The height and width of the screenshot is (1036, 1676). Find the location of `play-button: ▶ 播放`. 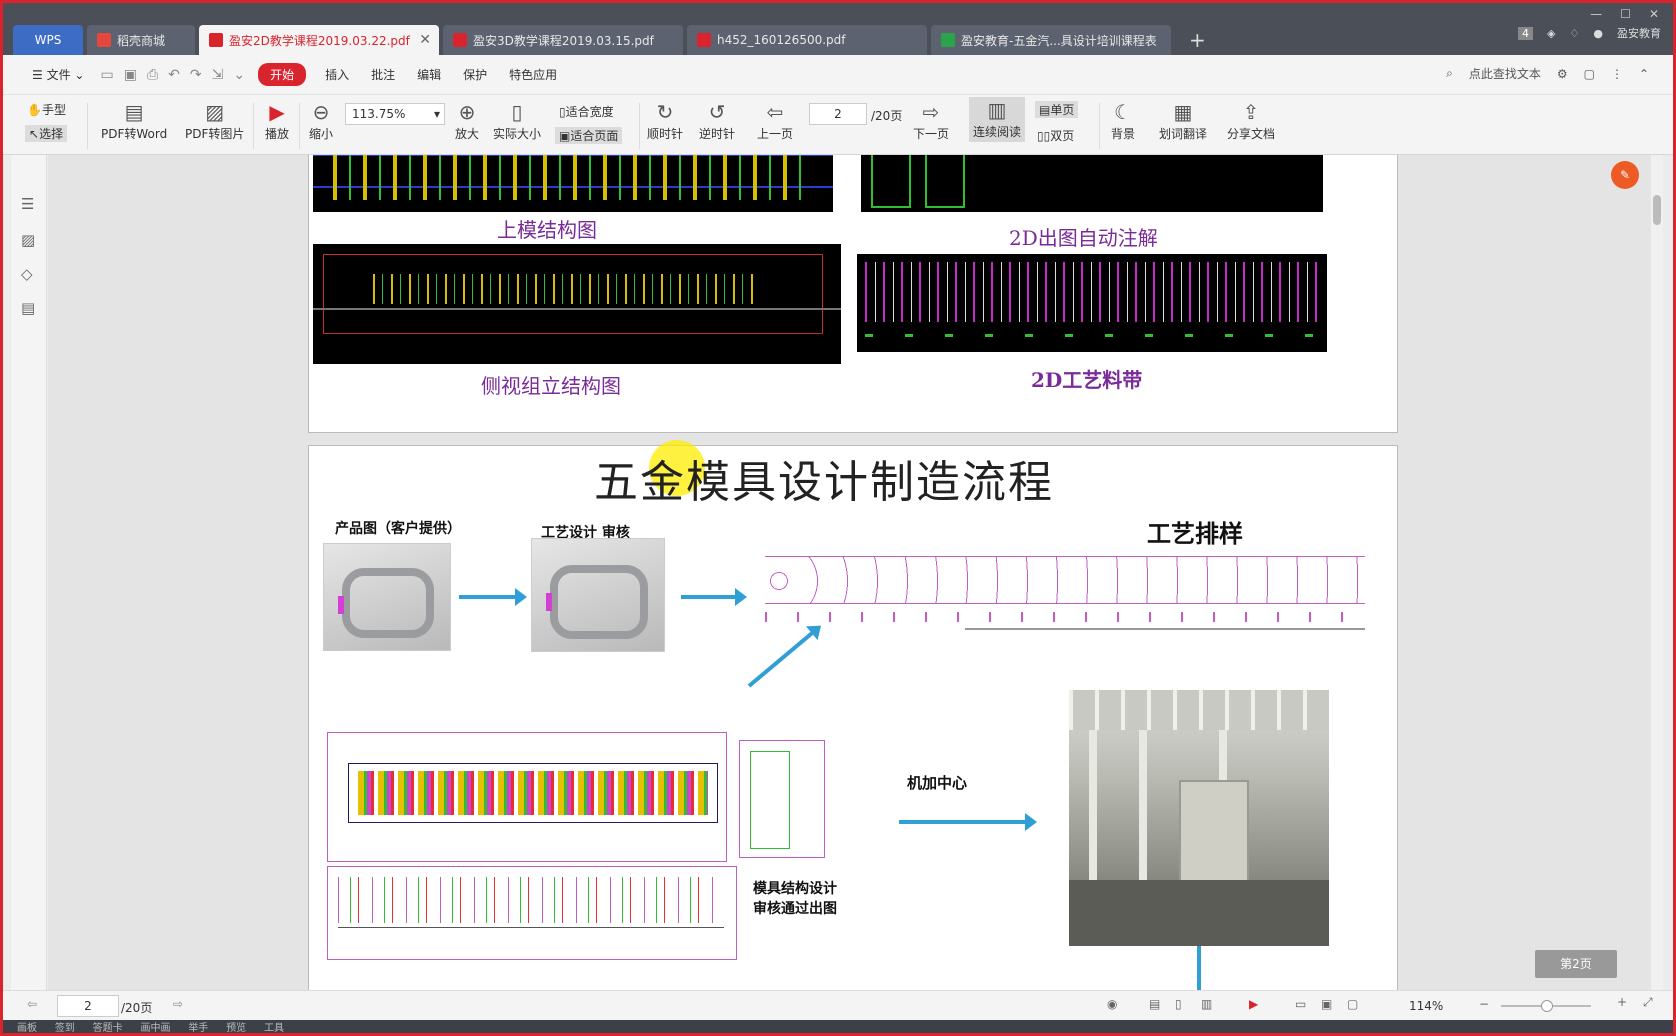

play-button: ▶ 播放 is located at coordinates (277, 120).